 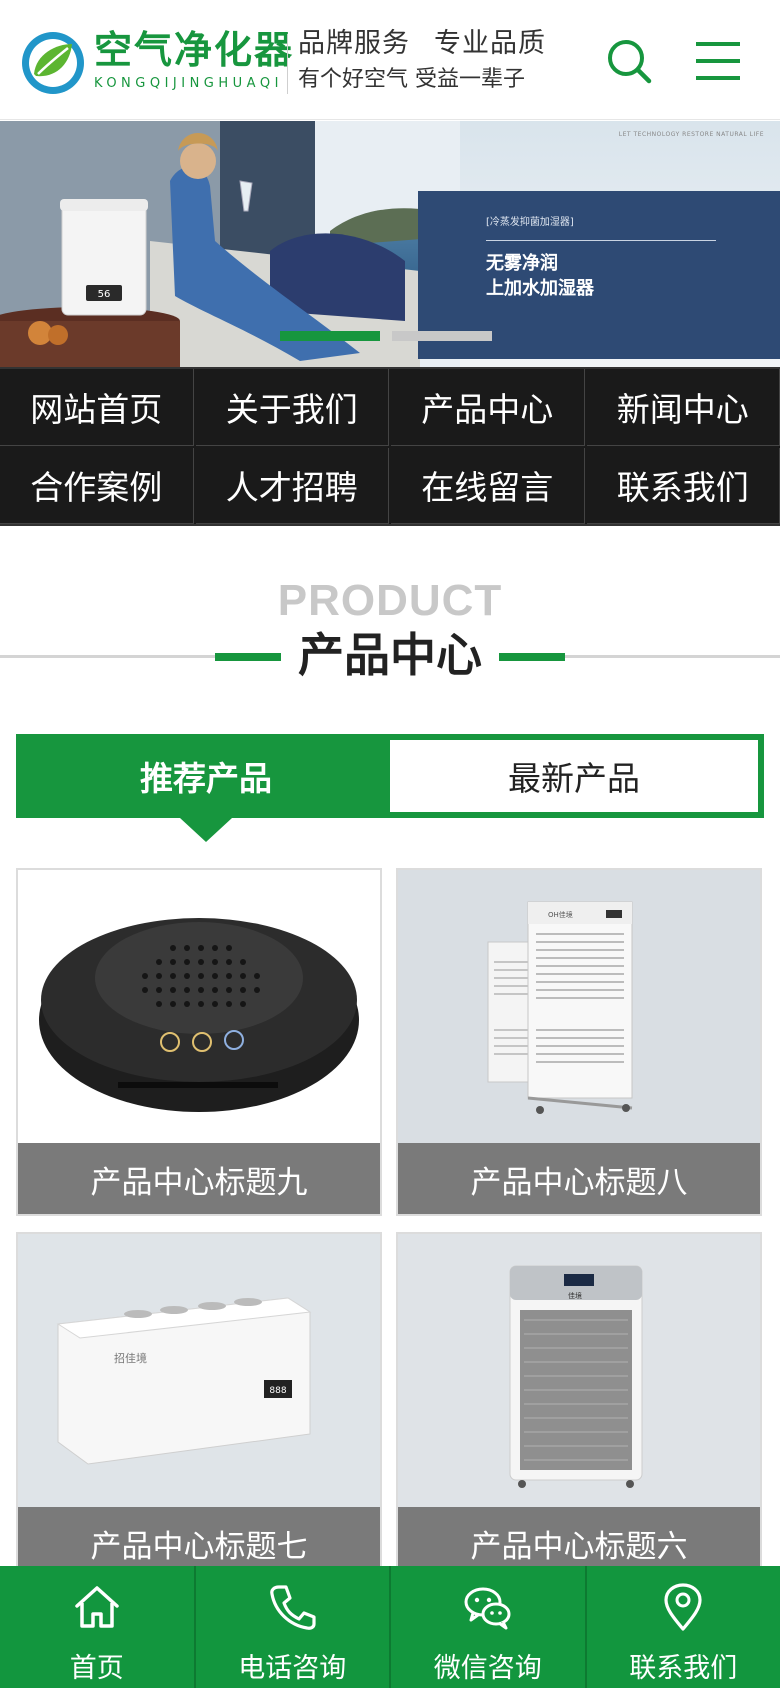 I want to click on product-image-tower-purifier: OH佳境, so click(x=579, y=1006).